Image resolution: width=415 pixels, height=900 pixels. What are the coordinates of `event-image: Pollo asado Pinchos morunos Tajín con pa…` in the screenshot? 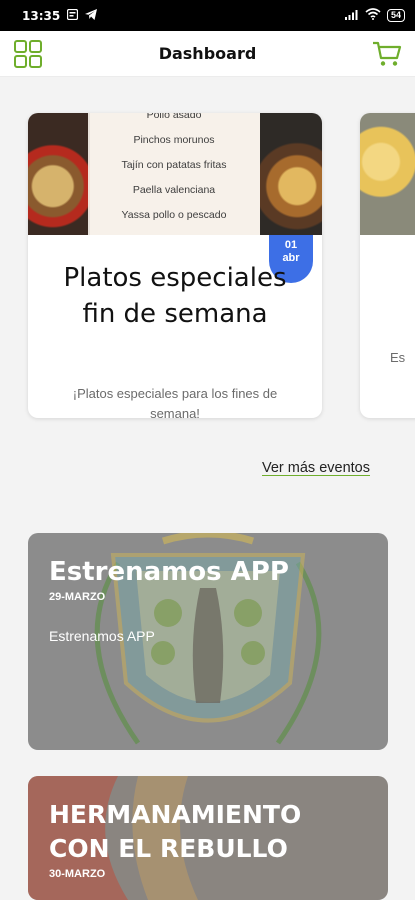 It's located at (175, 174).